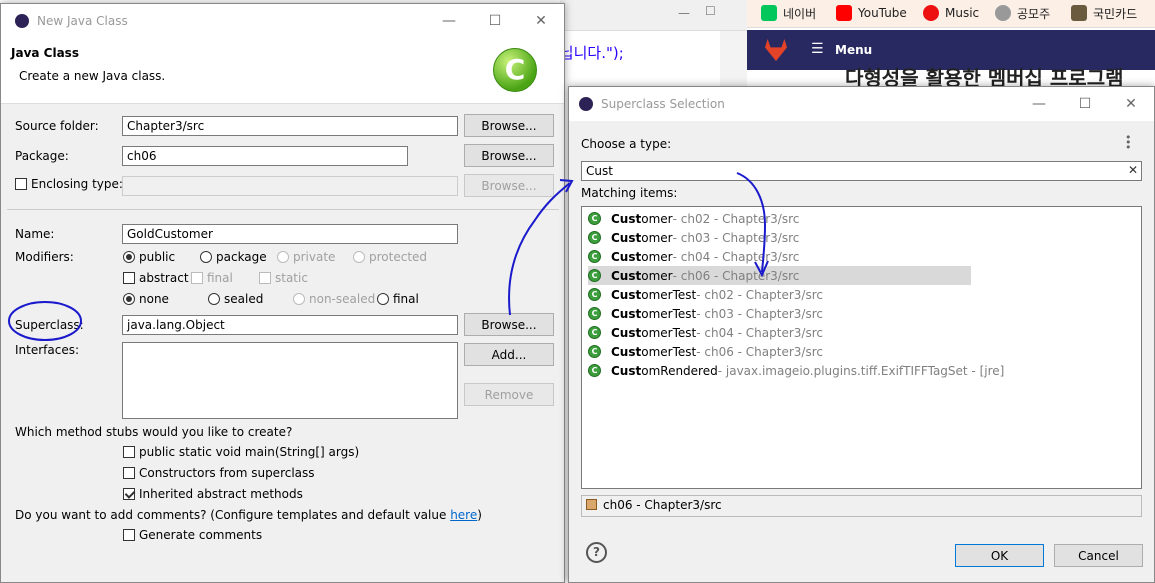 This screenshot has height=583, width=1155. Describe the element at coordinates (45, 321) in the screenshot. I see `superclass-circle-annotation` at that location.